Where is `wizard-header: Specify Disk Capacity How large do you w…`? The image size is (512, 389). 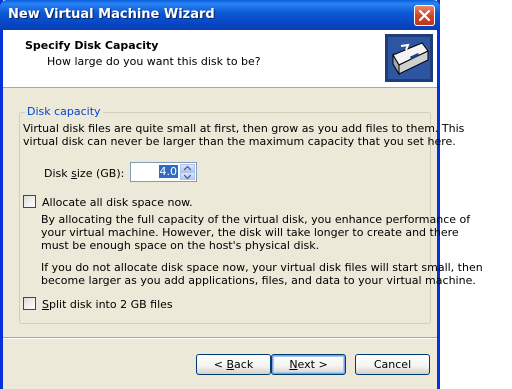
wizard-header: Specify Disk Capacity How large do you w… is located at coordinates (220, 59).